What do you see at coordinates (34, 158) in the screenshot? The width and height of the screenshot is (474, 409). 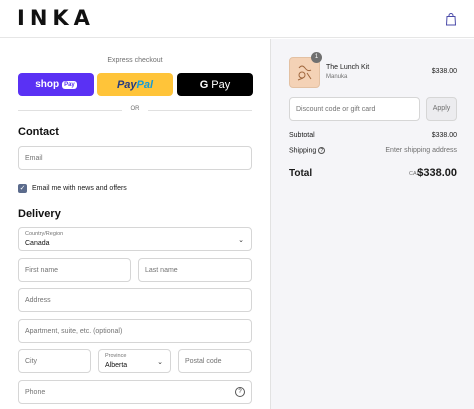 I see `email-placeholder: Email` at bounding box center [34, 158].